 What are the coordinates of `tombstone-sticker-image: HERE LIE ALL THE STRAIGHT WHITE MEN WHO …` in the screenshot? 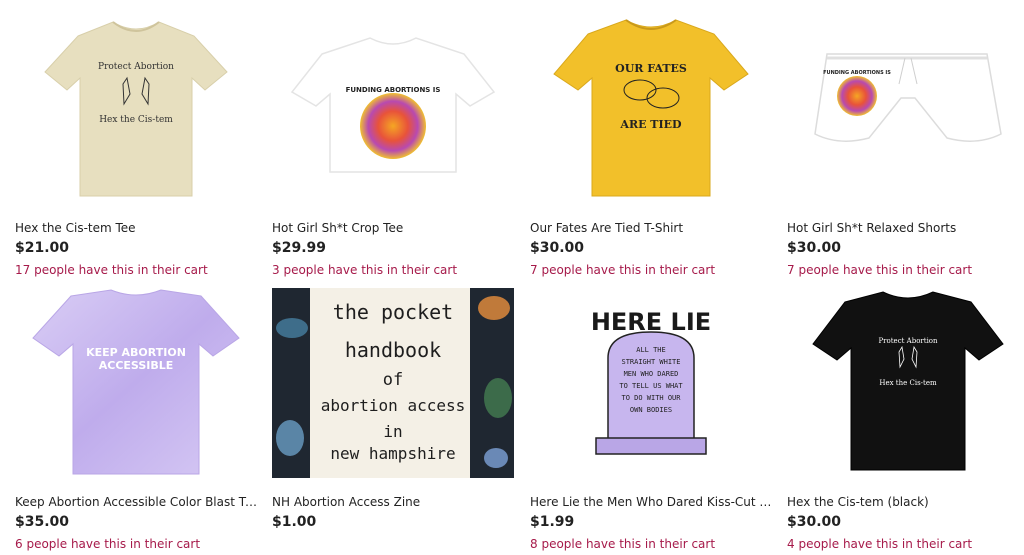 It's located at (651, 381).